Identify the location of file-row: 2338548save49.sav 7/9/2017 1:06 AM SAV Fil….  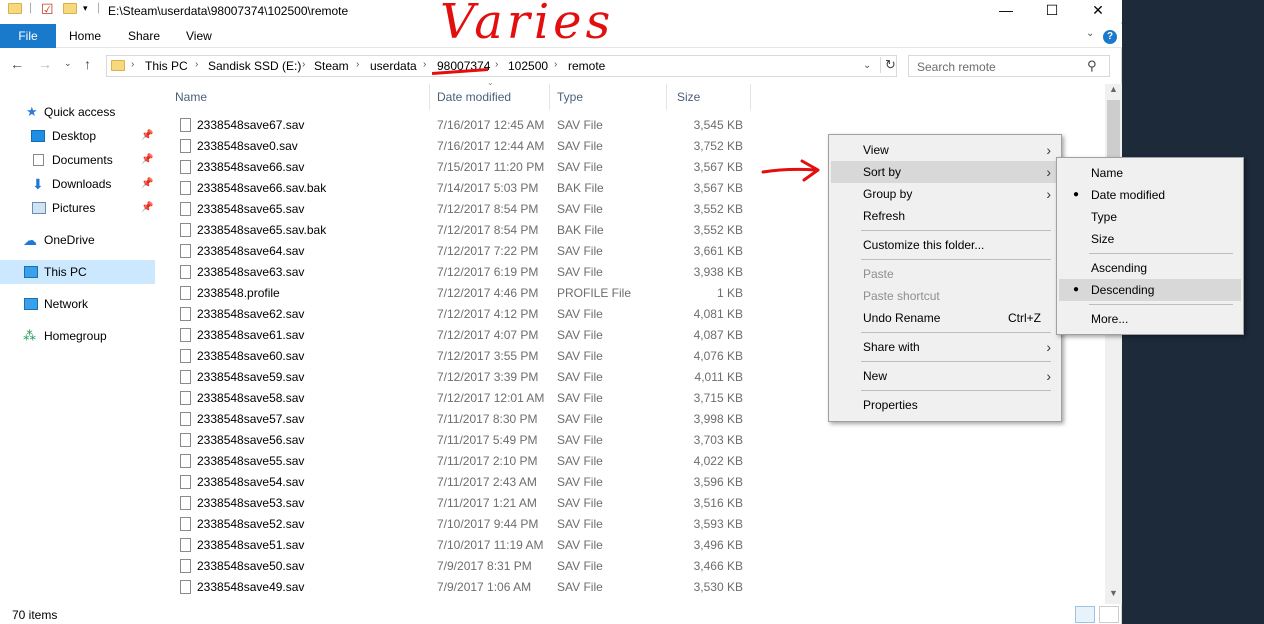
(460, 587).